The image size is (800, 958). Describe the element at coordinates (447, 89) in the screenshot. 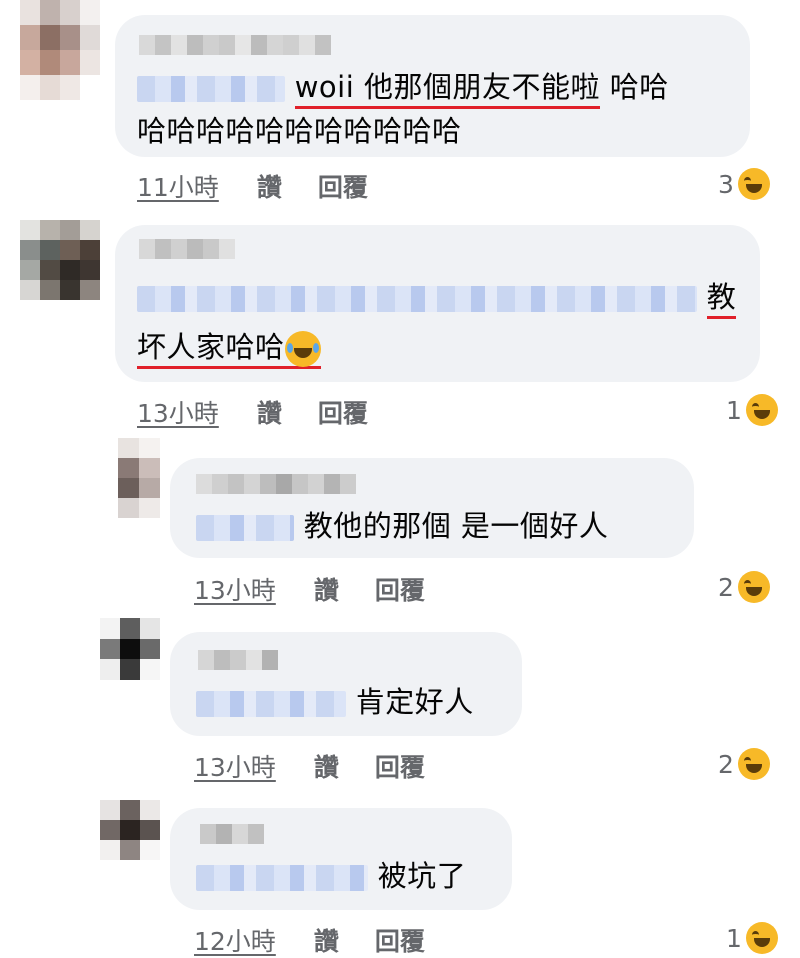

I see `comment-text-underlined: woii 他那個朋友不能啦` at that location.